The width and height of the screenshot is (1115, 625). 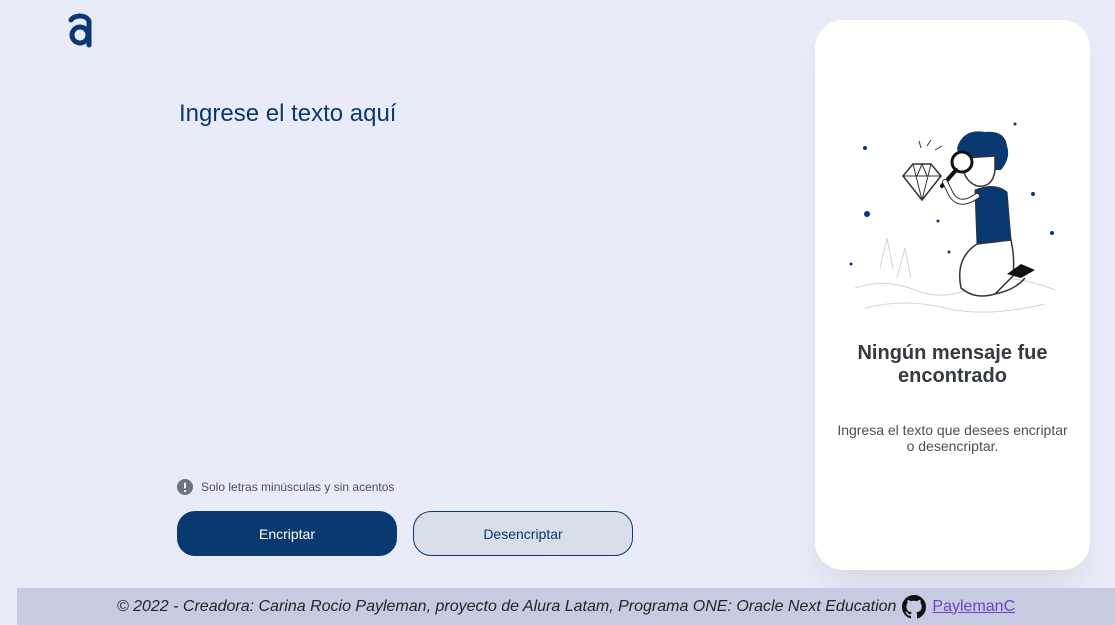 What do you see at coordinates (298, 487) in the screenshot?
I see `hint-text: Solo letras minúsculas y sin acentos` at bounding box center [298, 487].